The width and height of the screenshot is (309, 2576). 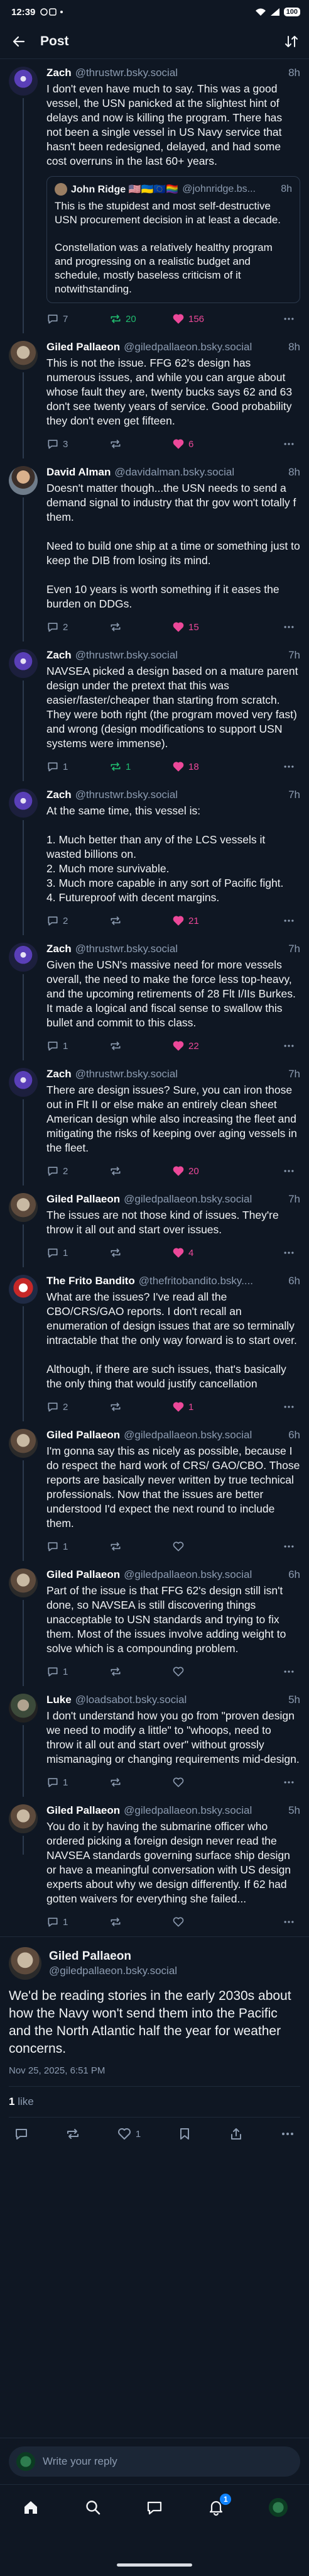 What do you see at coordinates (203, 1252) in the screenshot?
I see `like-button: 4` at bounding box center [203, 1252].